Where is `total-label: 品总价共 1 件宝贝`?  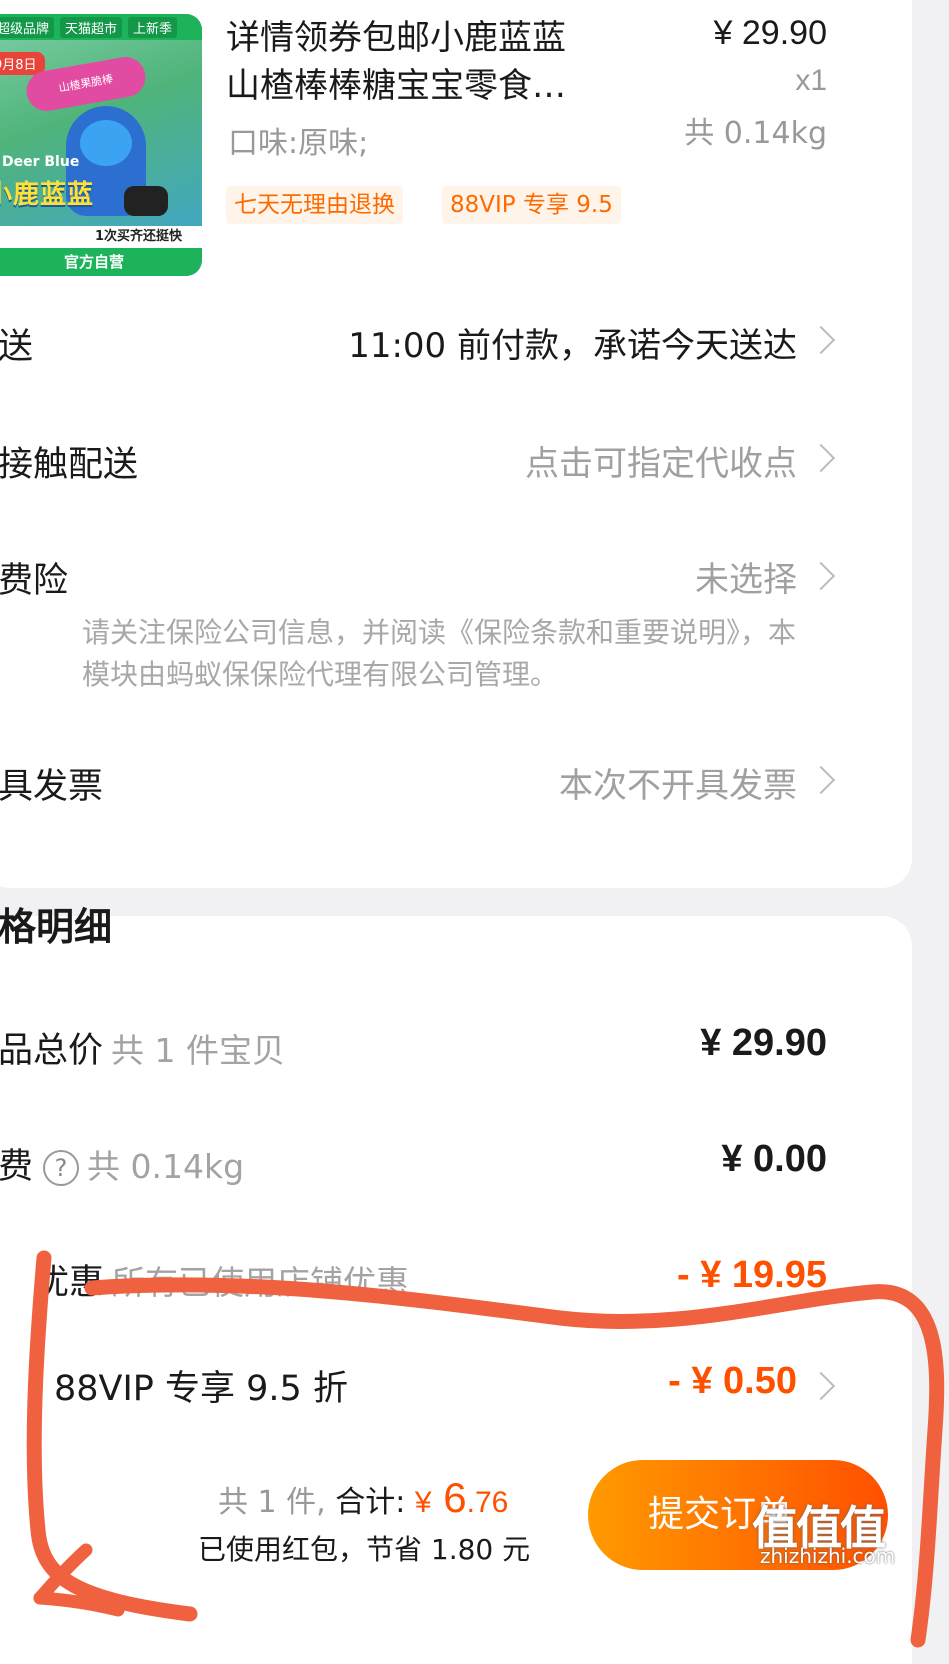 total-label: 品总价共 1 件宝贝 is located at coordinates (142, 1047).